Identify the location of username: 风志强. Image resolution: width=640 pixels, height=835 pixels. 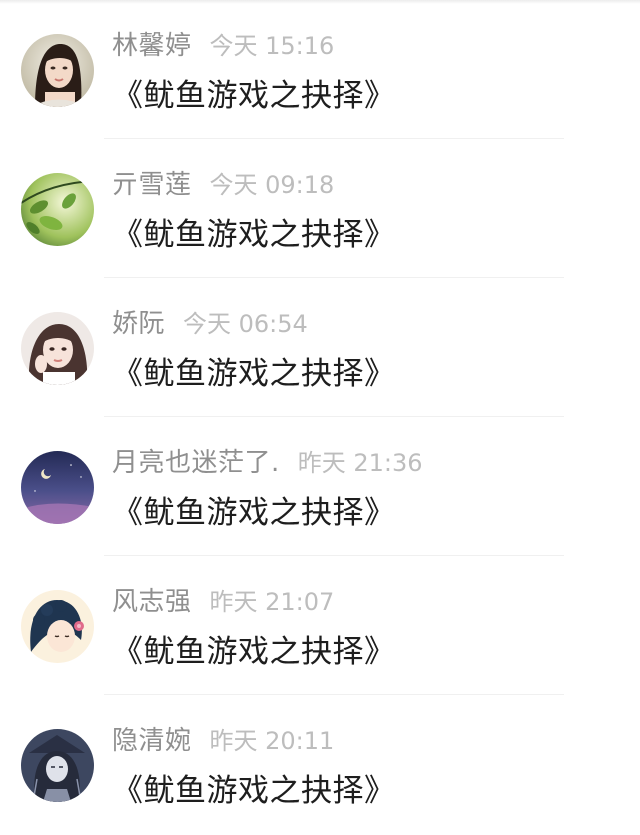
(152, 602).